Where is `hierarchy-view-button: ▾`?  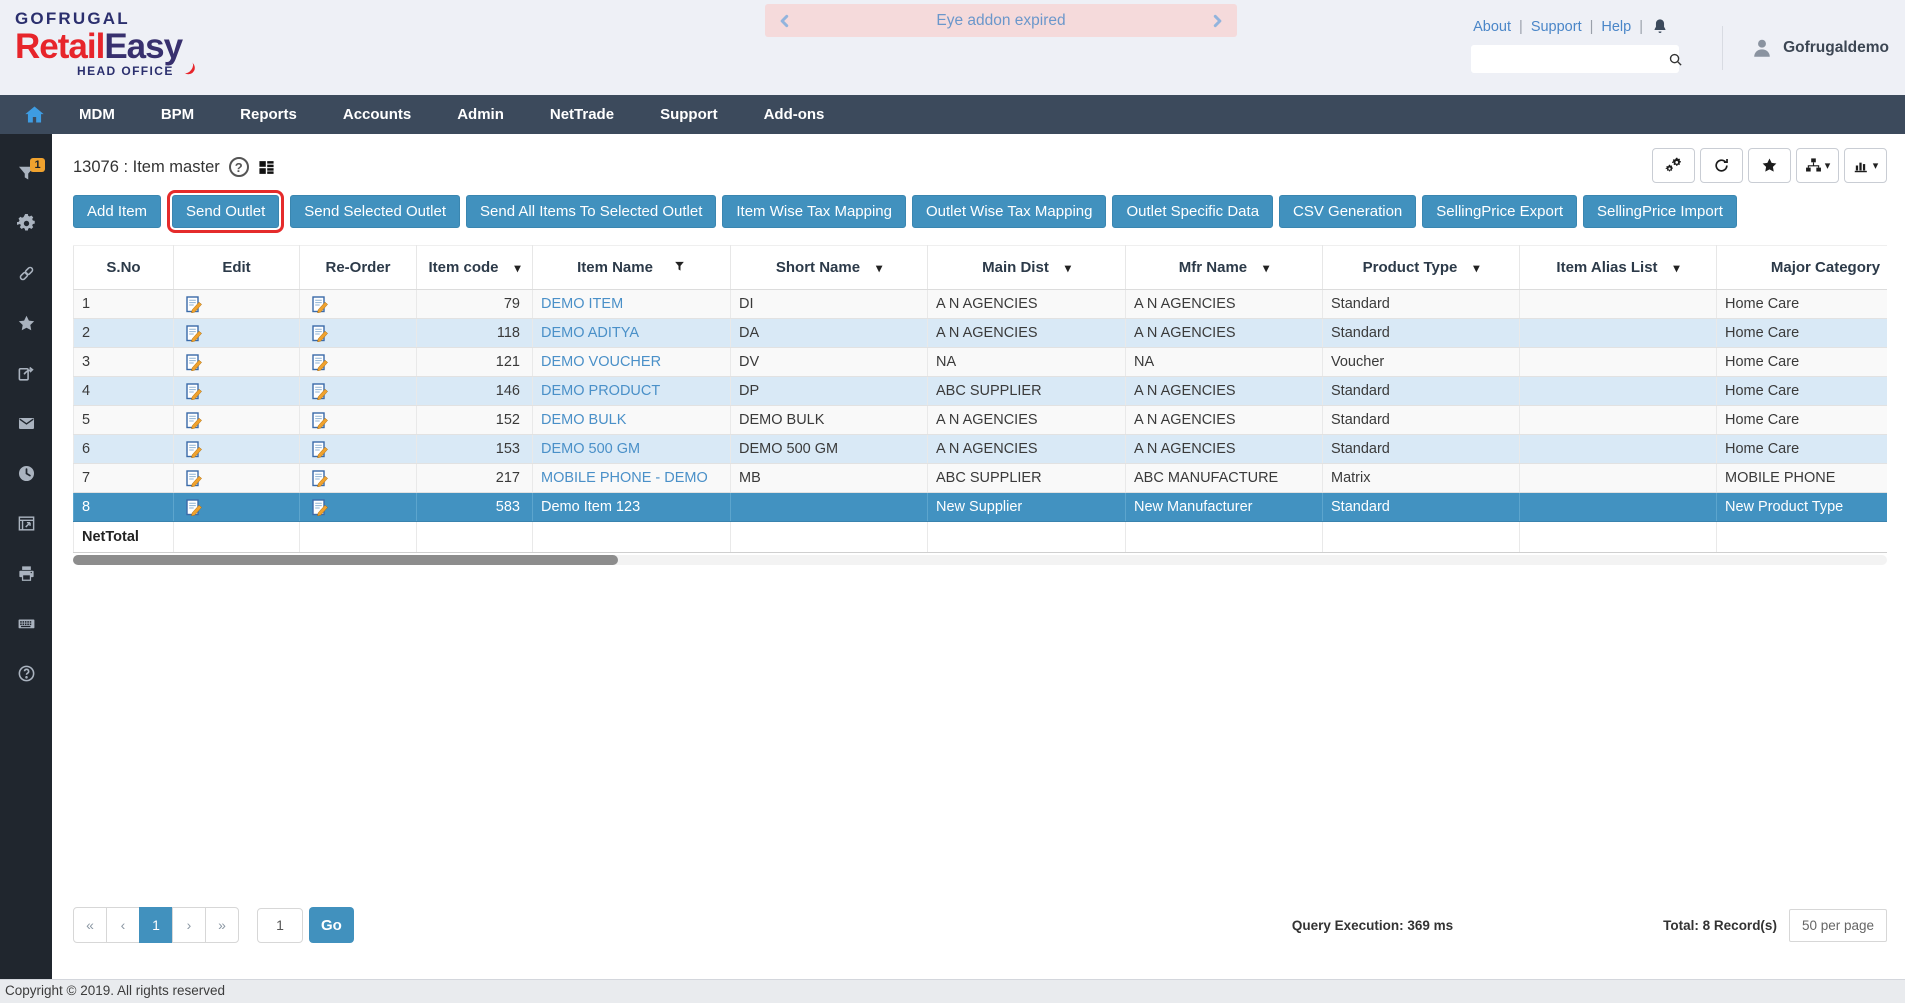 hierarchy-view-button: ▾ is located at coordinates (1817, 165).